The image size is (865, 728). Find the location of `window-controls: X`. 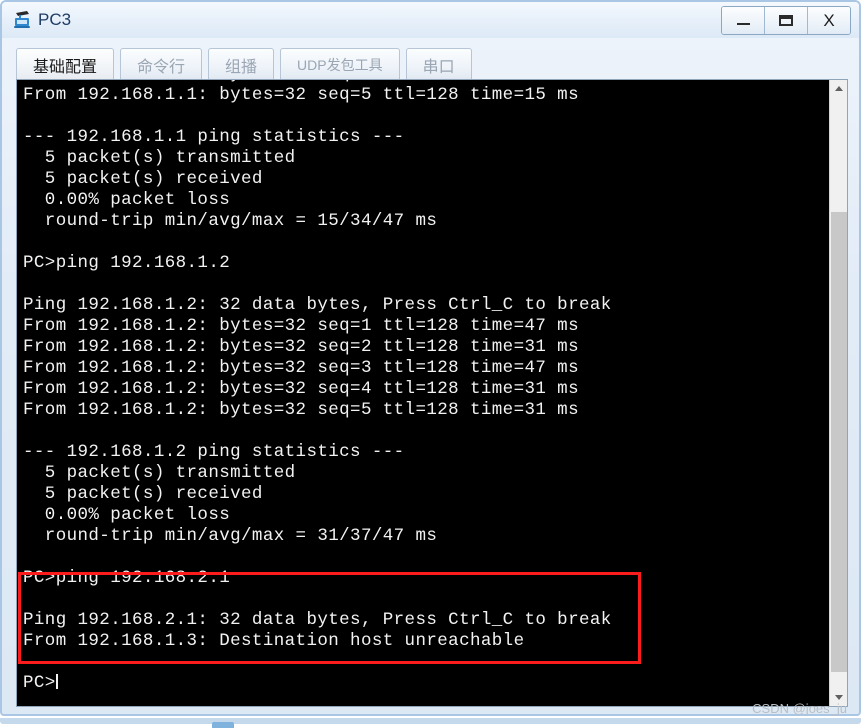

window-controls: X is located at coordinates (786, 20).